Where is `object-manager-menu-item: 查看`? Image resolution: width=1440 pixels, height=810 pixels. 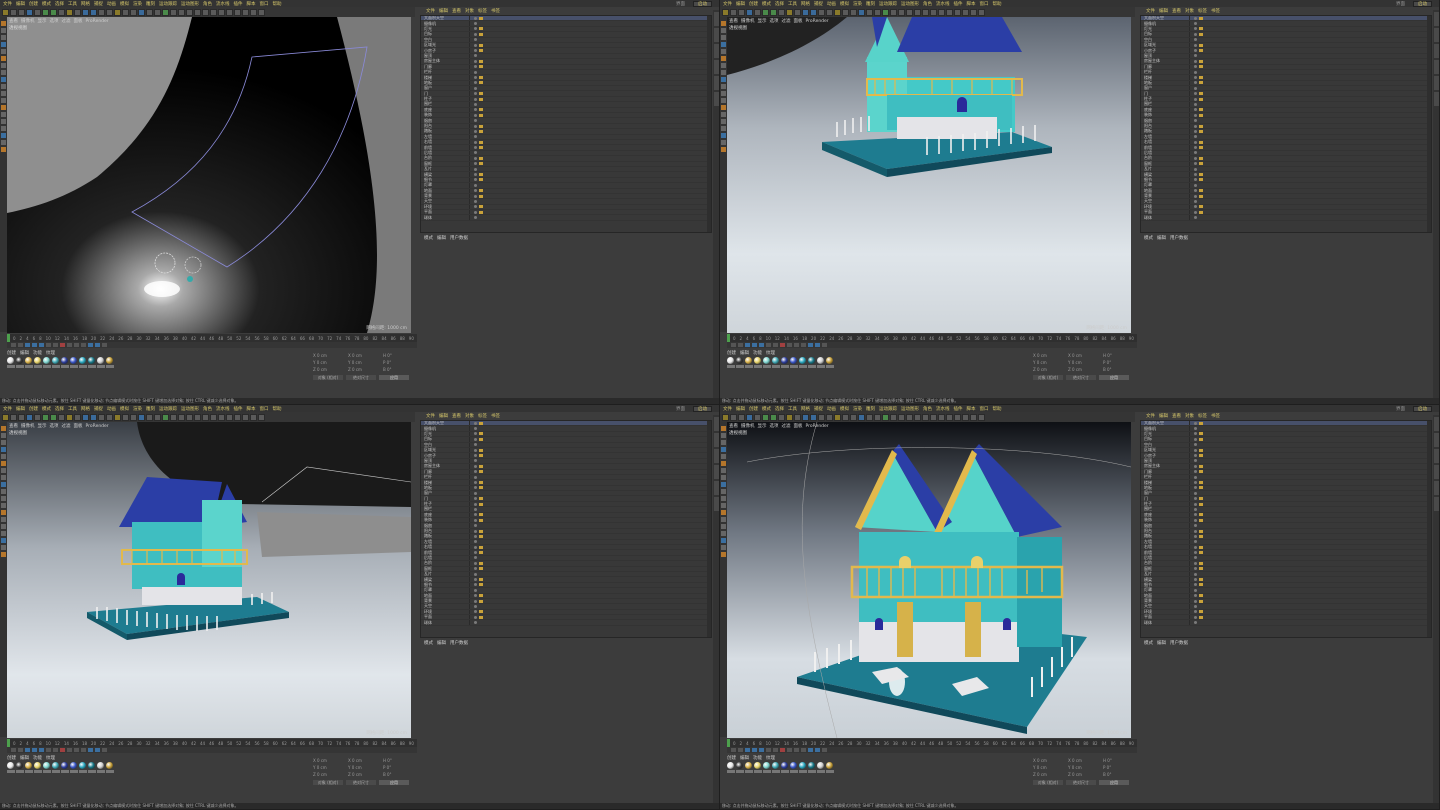 object-manager-menu-item: 查看 is located at coordinates (1176, 416).